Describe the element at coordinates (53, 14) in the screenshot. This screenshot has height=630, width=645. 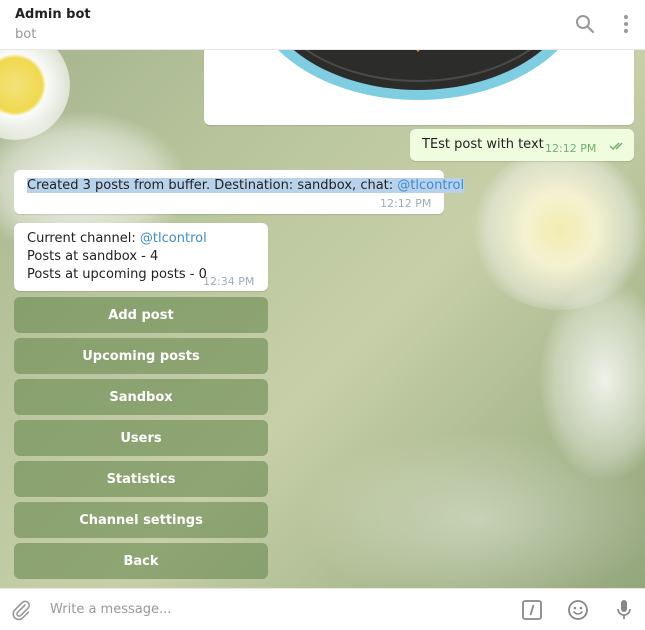
I see `chat-title: Admin bot` at that location.